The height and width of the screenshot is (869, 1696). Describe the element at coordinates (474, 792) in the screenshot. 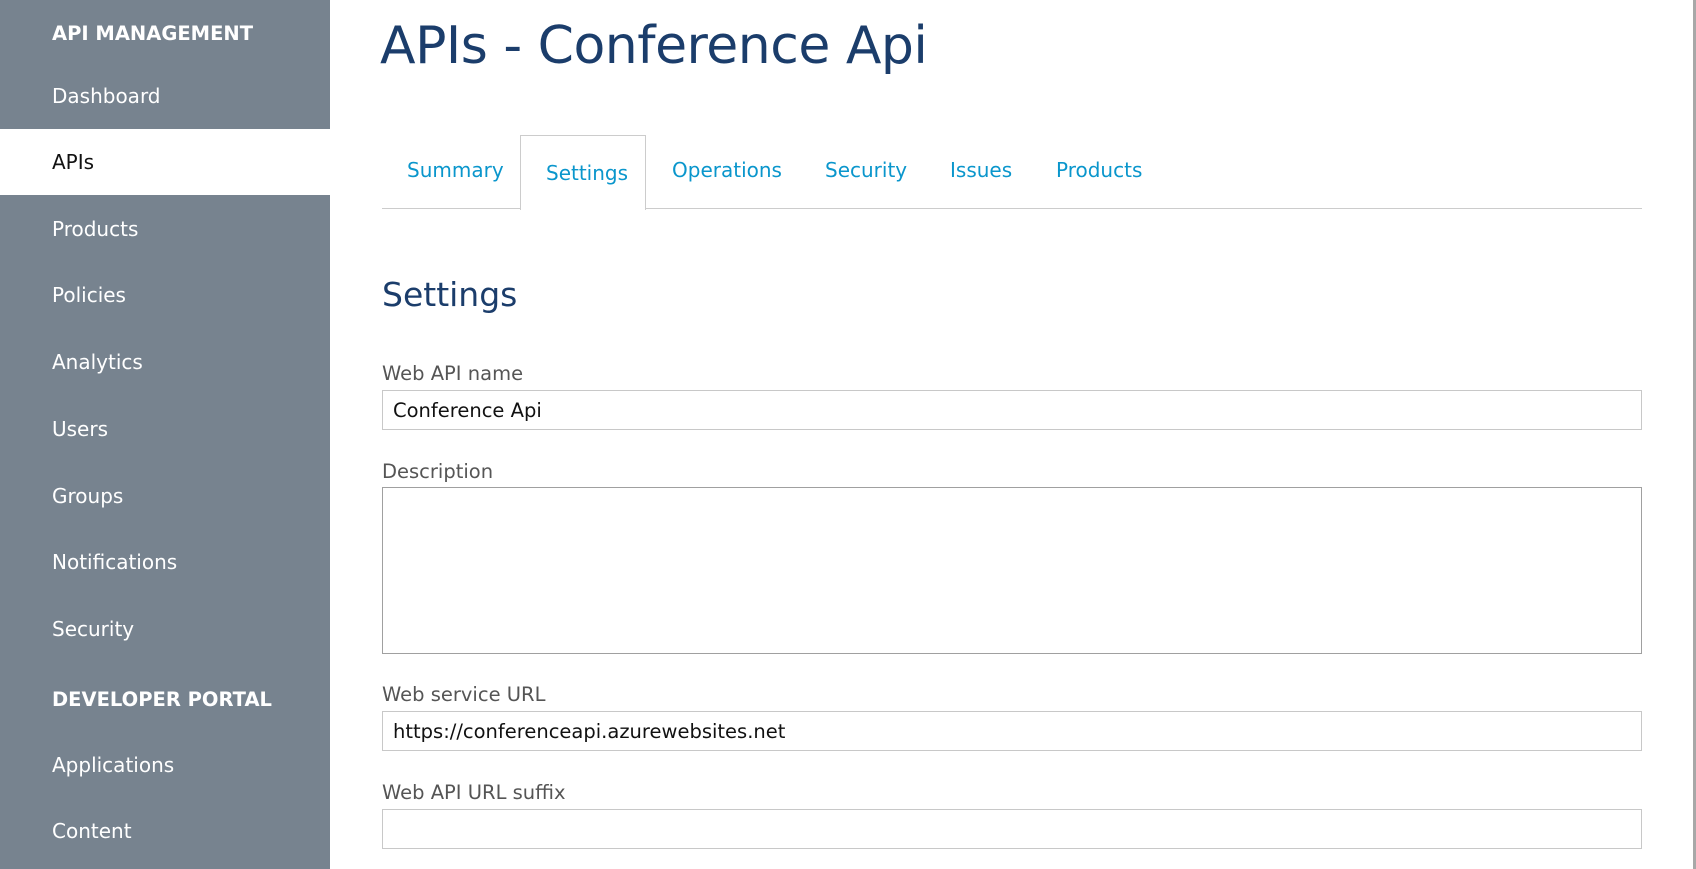

I see `web-api-url-suffix-label: Web API URL suffix` at that location.